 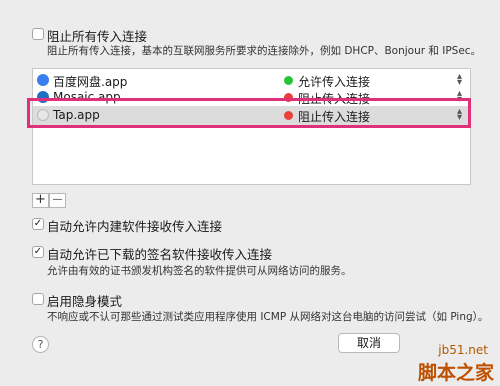 What do you see at coordinates (38, 34) in the screenshot?
I see `block-all-checkbox` at bounding box center [38, 34].